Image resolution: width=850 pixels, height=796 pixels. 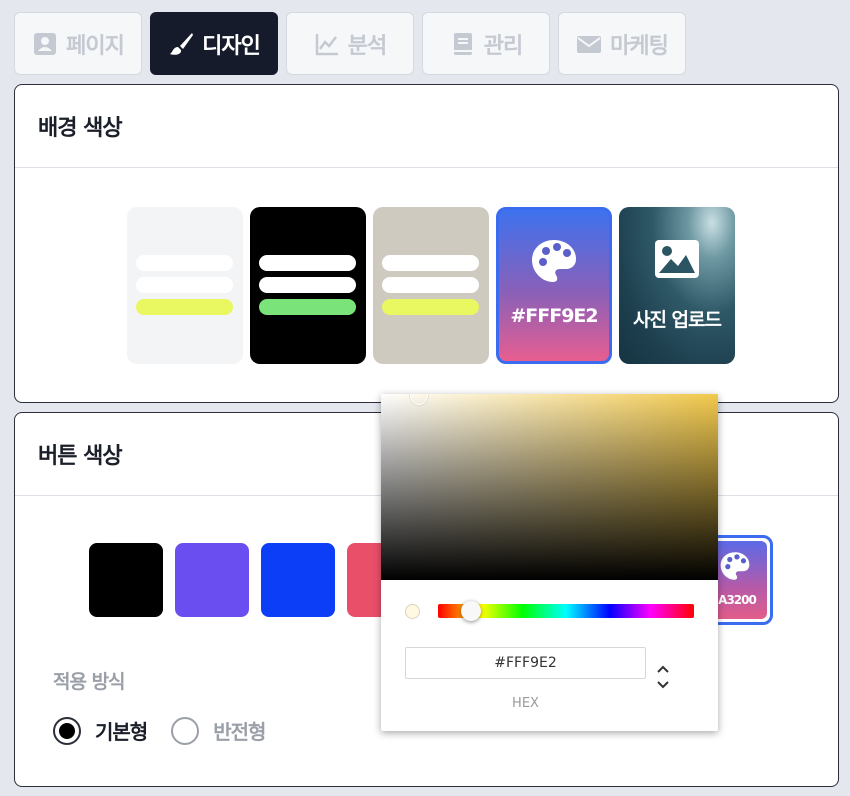 What do you see at coordinates (121, 730) in the screenshot?
I see `radio-default-label: 기본형` at bounding box center [121, 730].